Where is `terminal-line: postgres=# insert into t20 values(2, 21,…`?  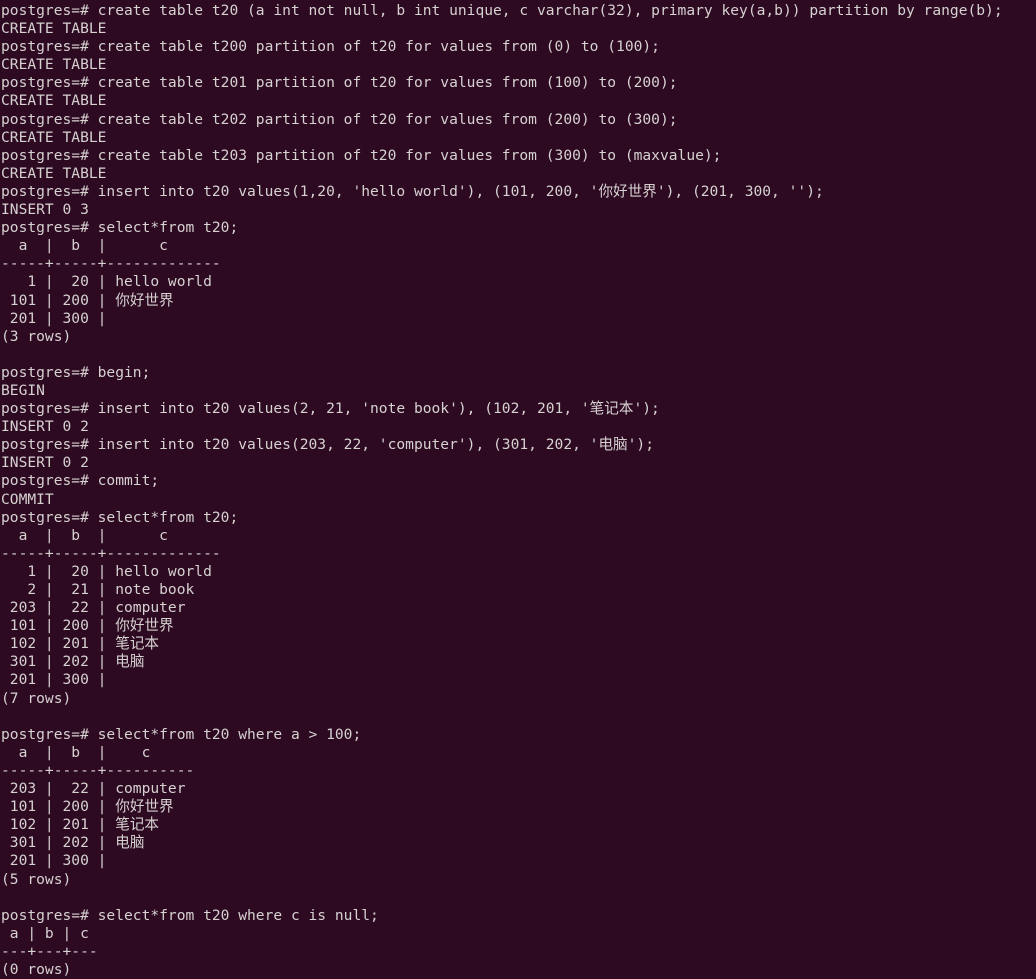 terminal-line: postgres=# insert into t20 values(2, 21,… is located at coordinates (330, 409).